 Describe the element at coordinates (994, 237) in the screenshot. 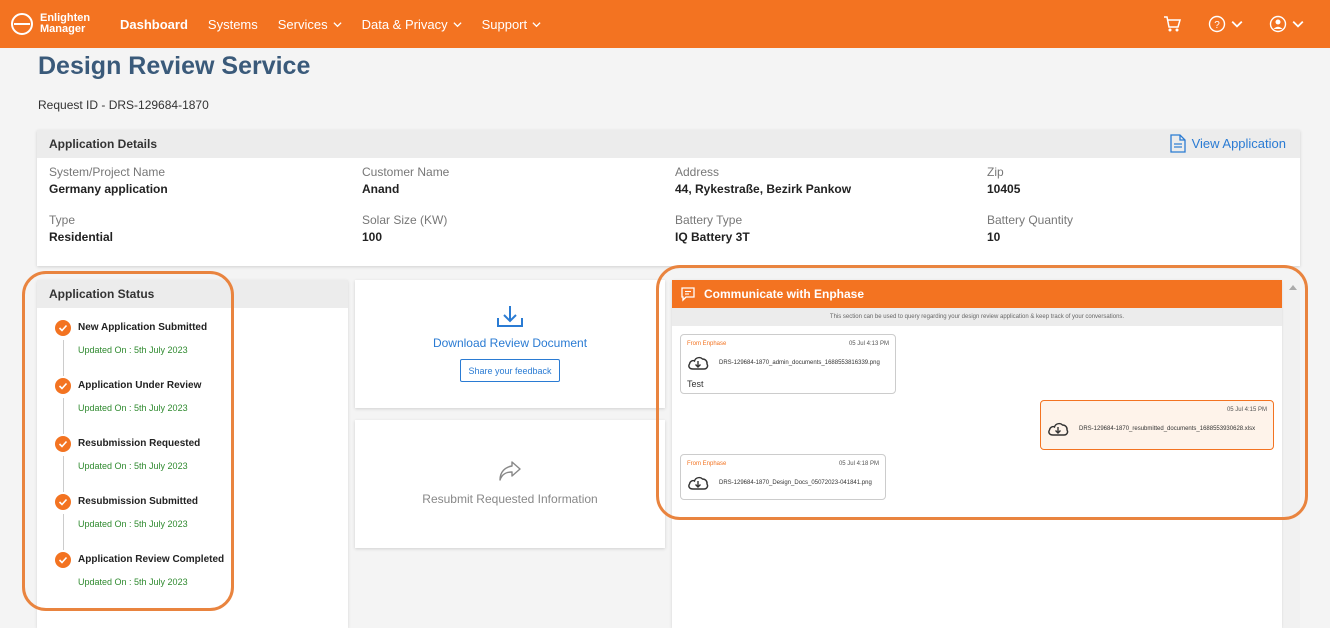

I see `field-value: 10` at that location.